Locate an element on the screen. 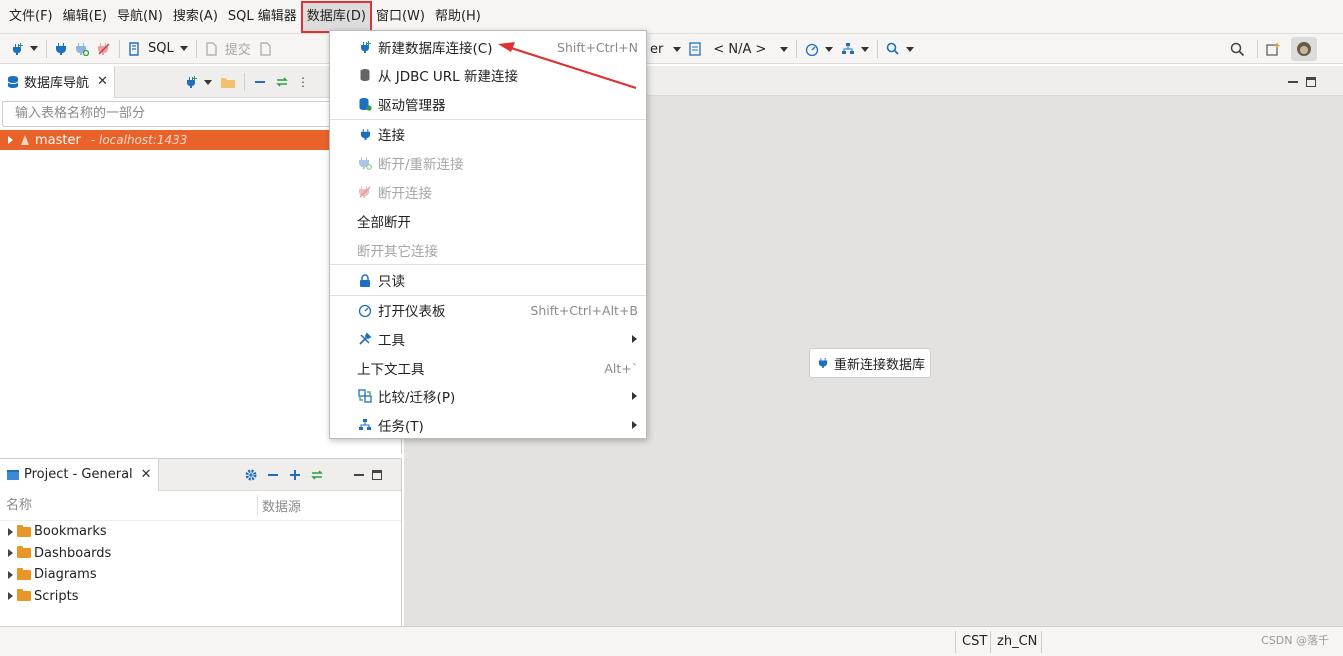  project-columns: 名称 数据源 is located at coordinates (200, 506).